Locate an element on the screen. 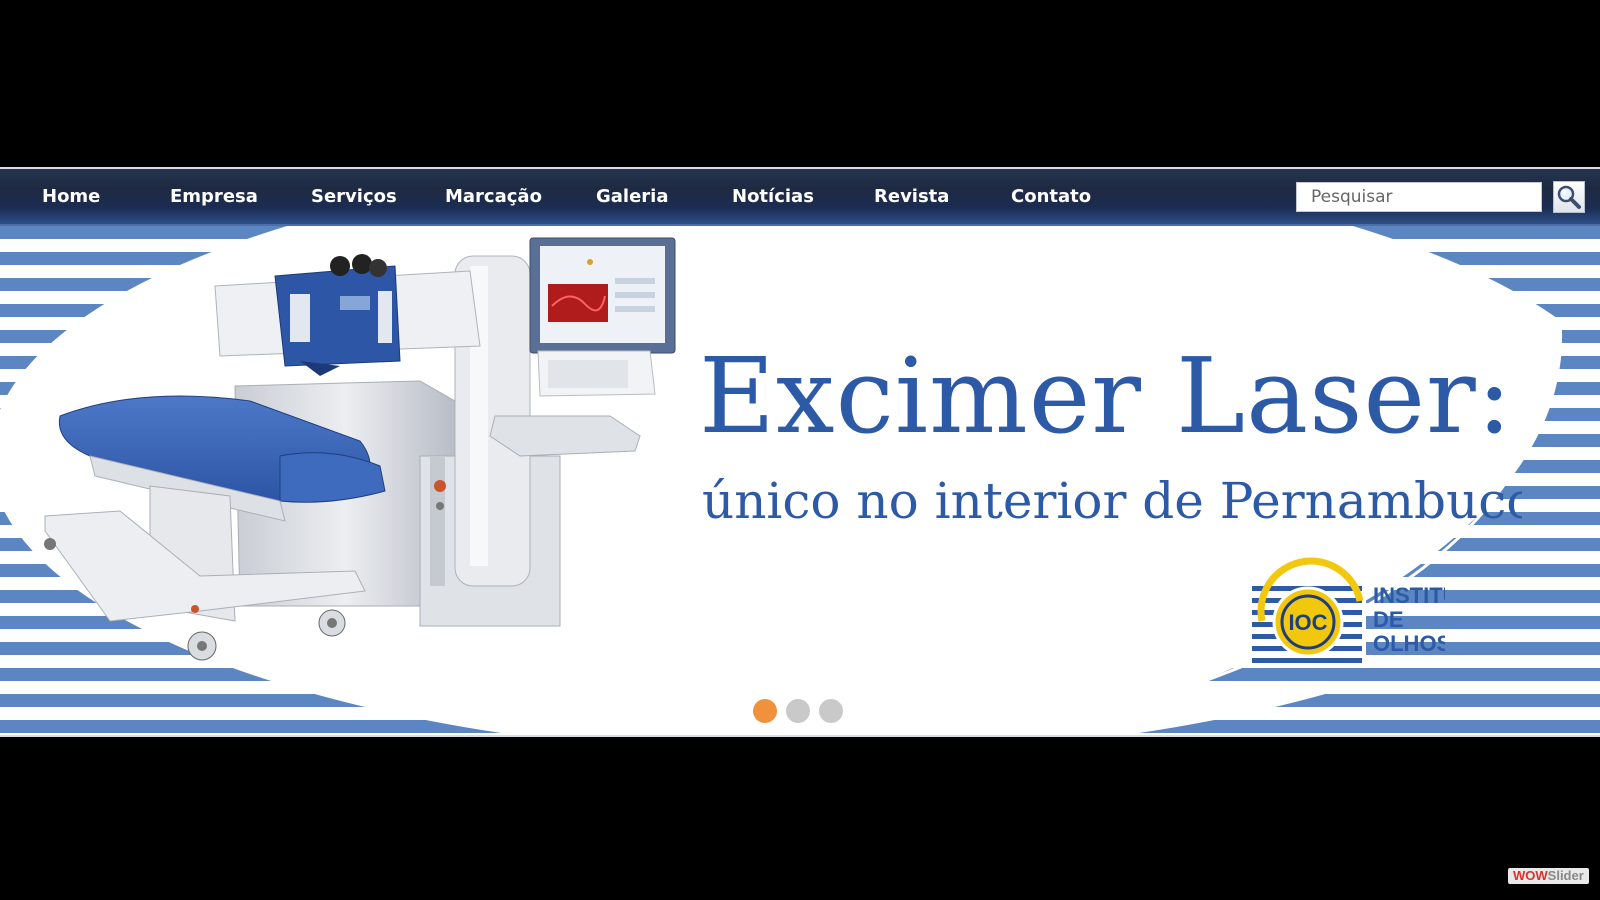  logo-mark-text: IOC is located at coordinates (1307, 622).